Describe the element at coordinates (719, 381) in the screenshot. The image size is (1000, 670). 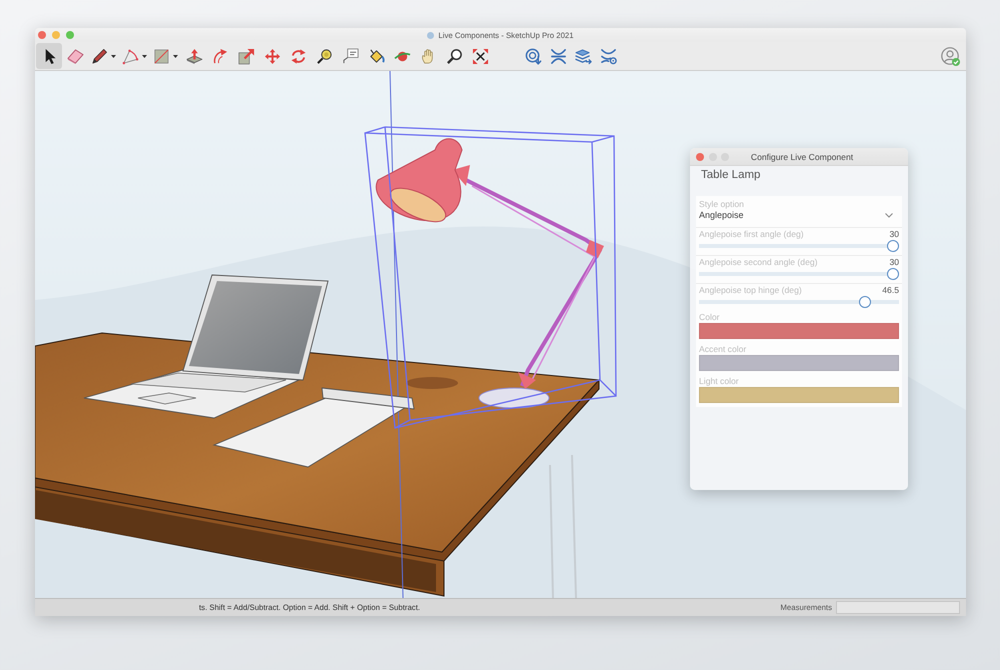
I see `field-label: Light color` at that location.